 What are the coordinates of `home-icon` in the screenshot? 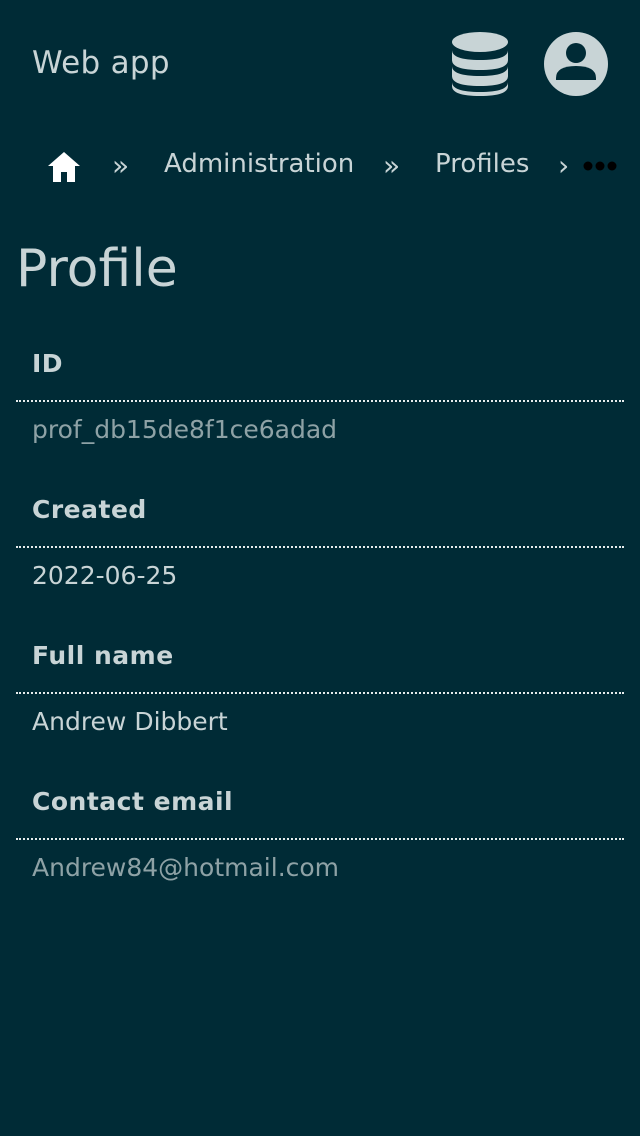 It's located at (64, 167).